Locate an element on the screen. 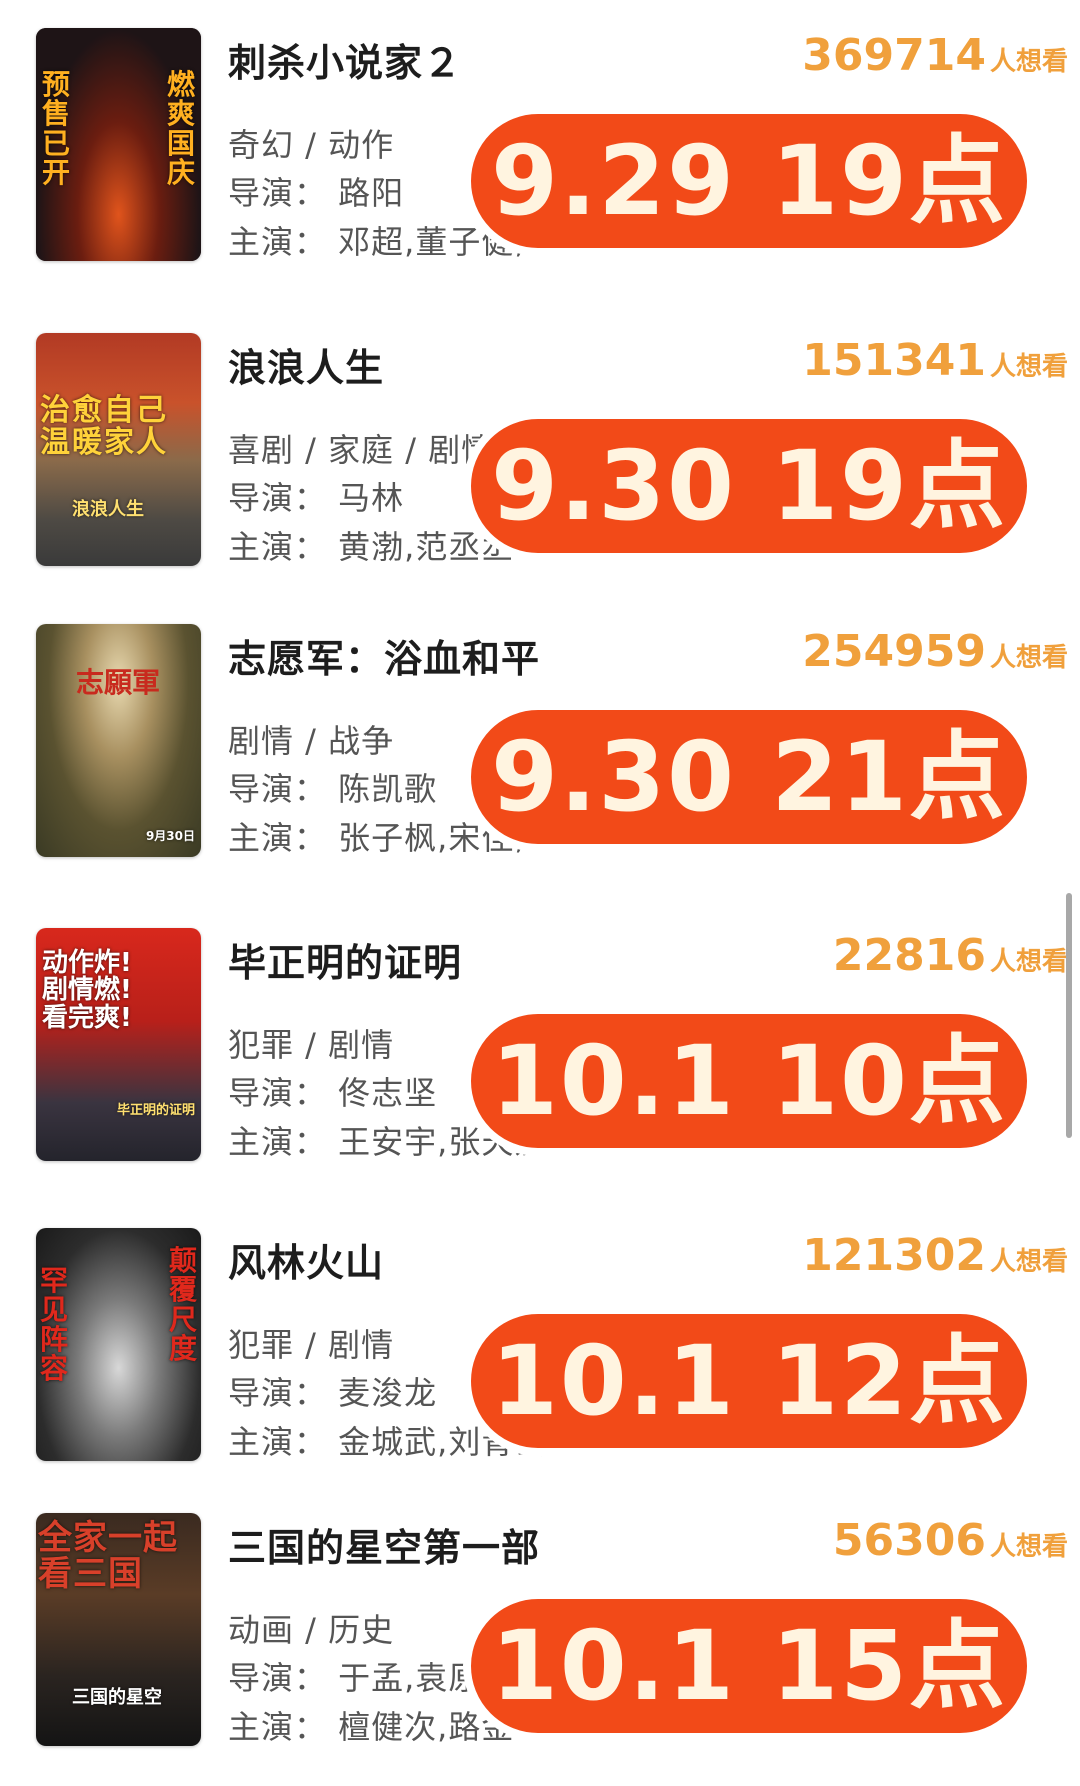  movie-title: 毕正明的证明 is located at coordinates (345, 959).